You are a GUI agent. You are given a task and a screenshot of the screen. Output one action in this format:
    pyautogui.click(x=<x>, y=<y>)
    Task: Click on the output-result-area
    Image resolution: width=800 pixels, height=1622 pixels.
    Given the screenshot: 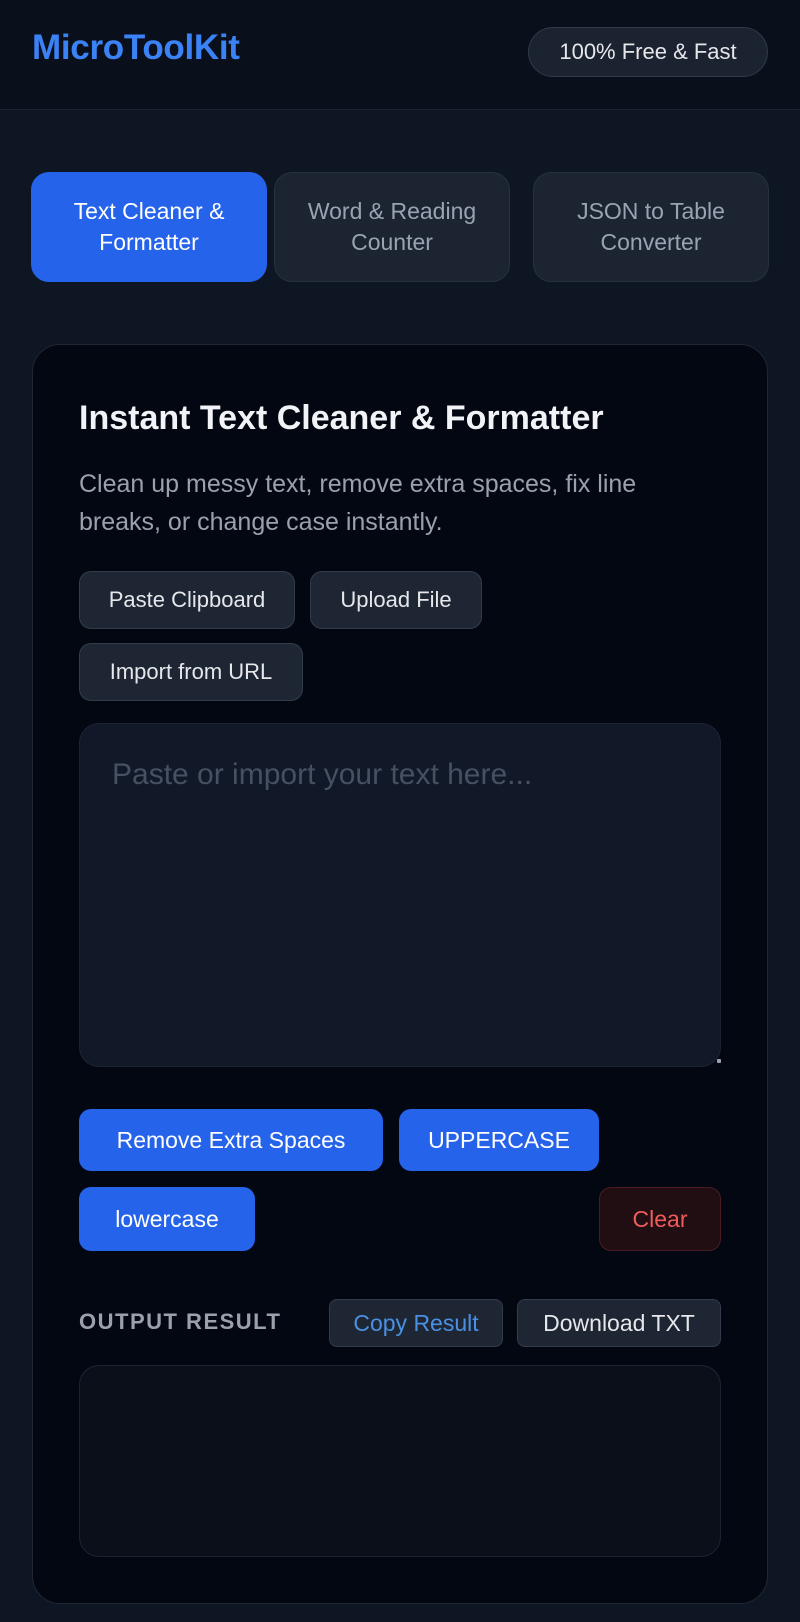 What is the action you would take?
    pyautogui.click(x=400, y=1461)
    